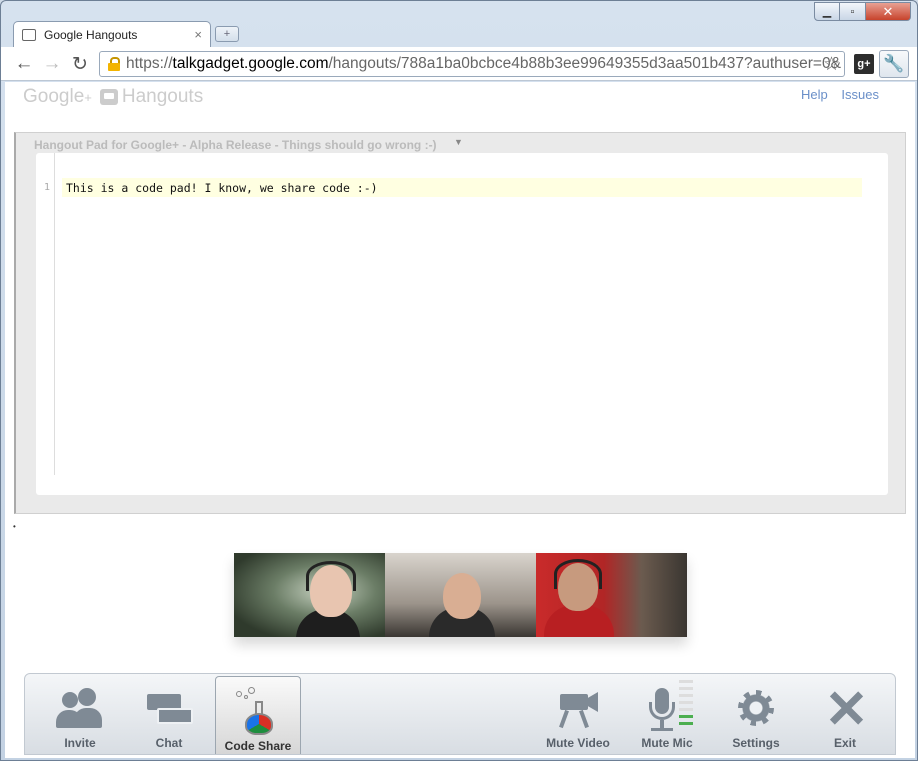  What do you see at coordinates (864, 64) in the screenshot?
I see `google-plus-extension-icon: g+` at bounding box center [864, 64].